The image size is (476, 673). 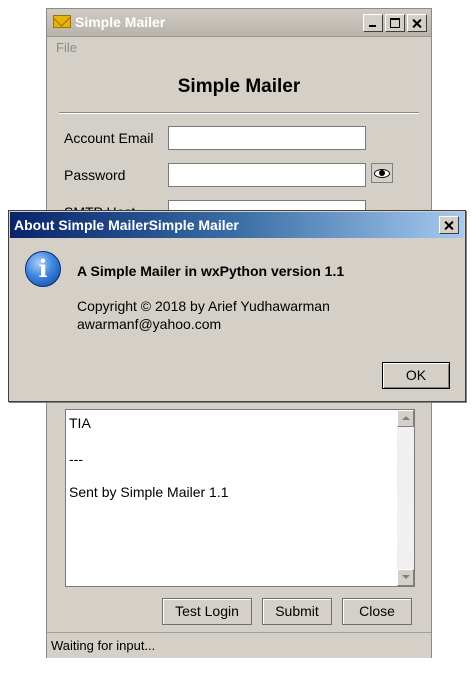 What do you see at coordinates (80, 423) in the screenshot?
I see `message-line: TIA` at bounding box center [80, 423].